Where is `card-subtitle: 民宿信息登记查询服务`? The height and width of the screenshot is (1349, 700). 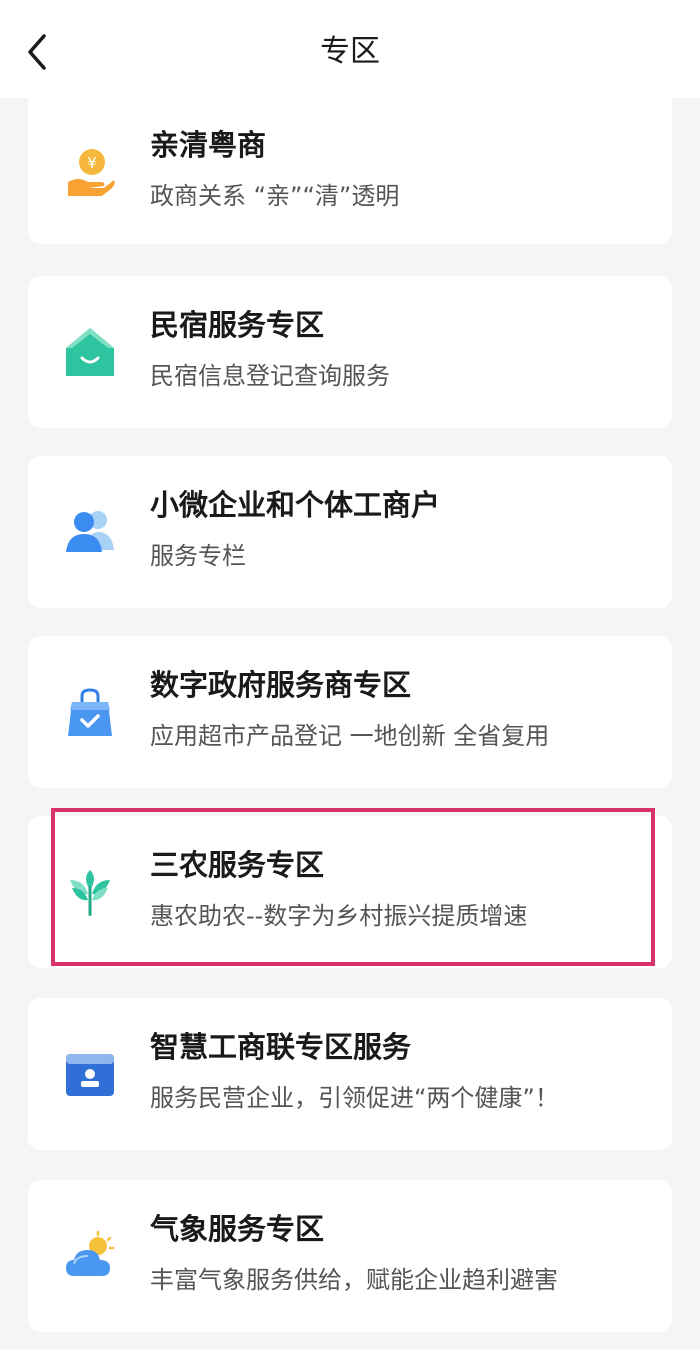
card-subtitle: 民宿信息登记查询服务 is located at coordinates (270, 376).